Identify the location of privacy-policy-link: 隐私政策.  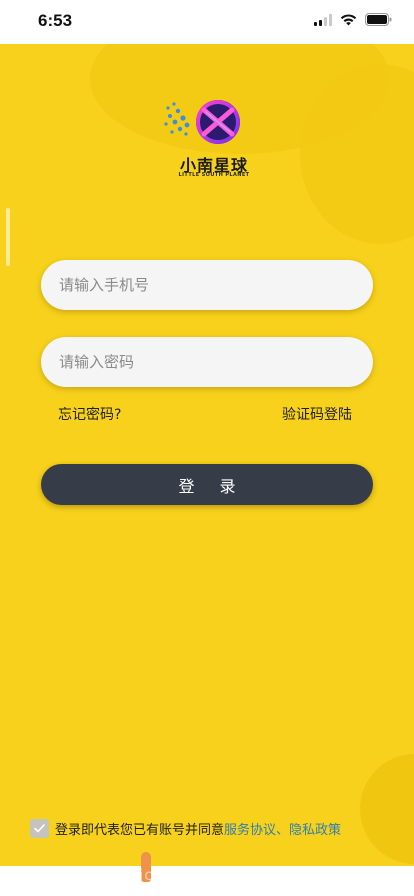
(315, 828).